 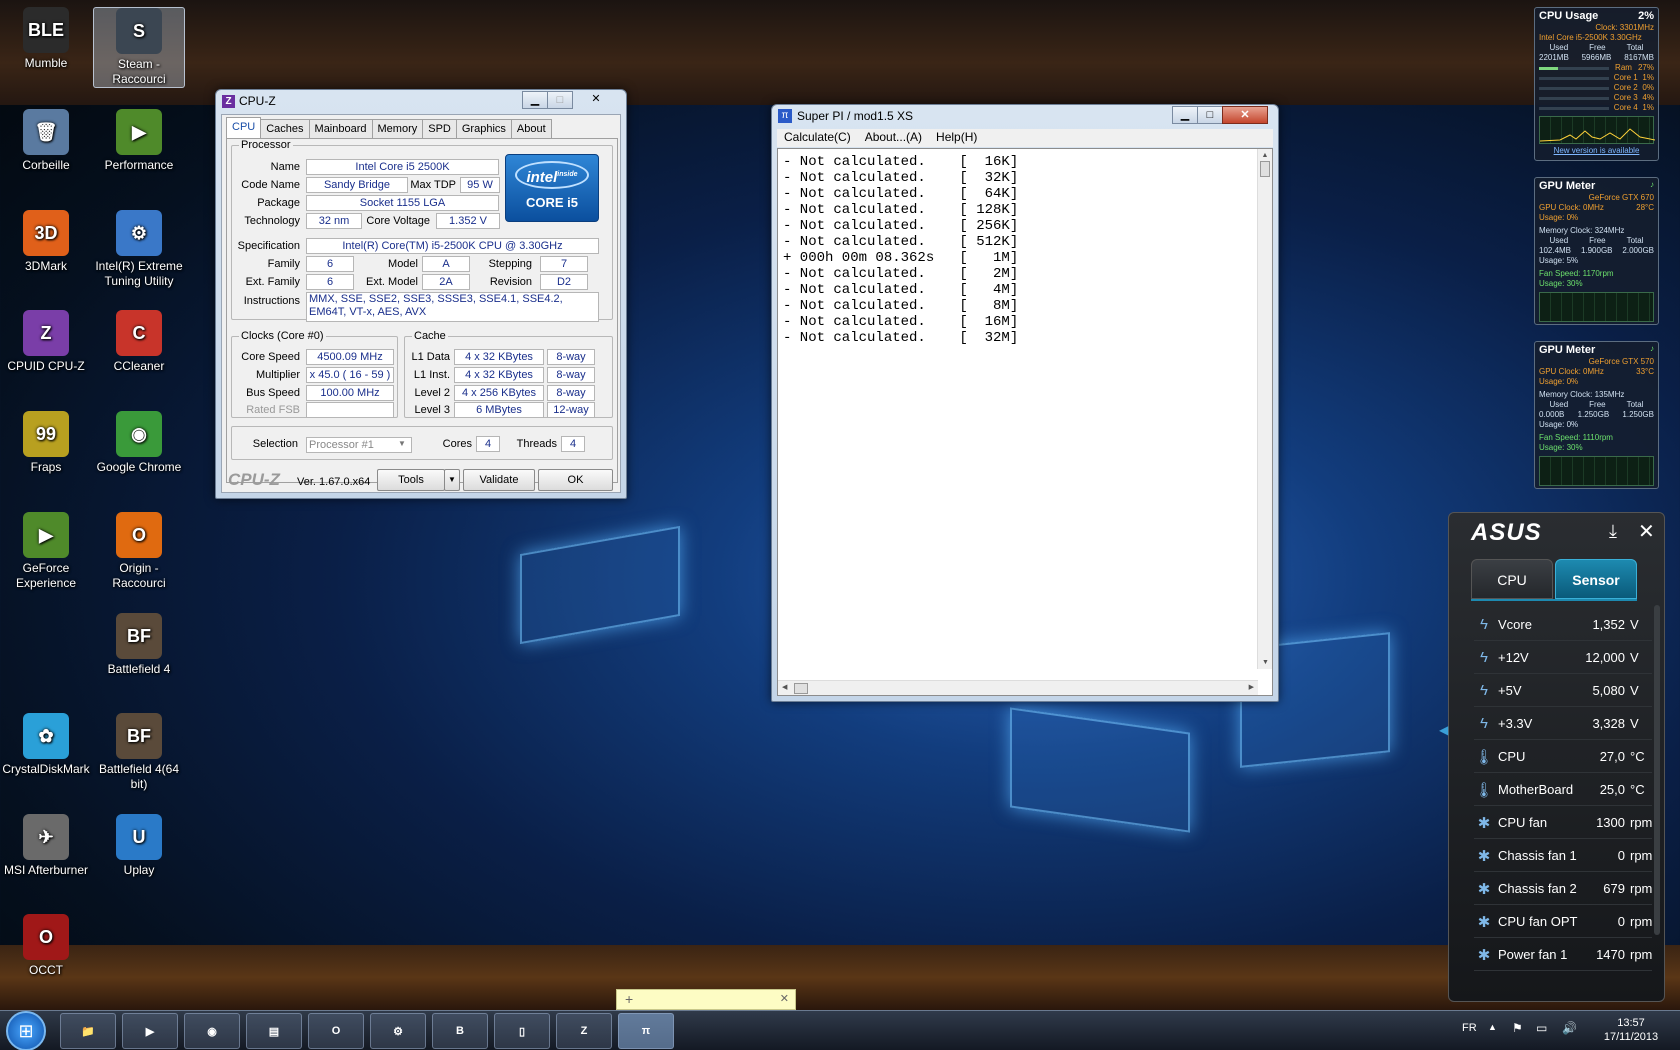 I want to click on desktop-icon-mumble: BLE Mumble, so click(x=46, y=39).